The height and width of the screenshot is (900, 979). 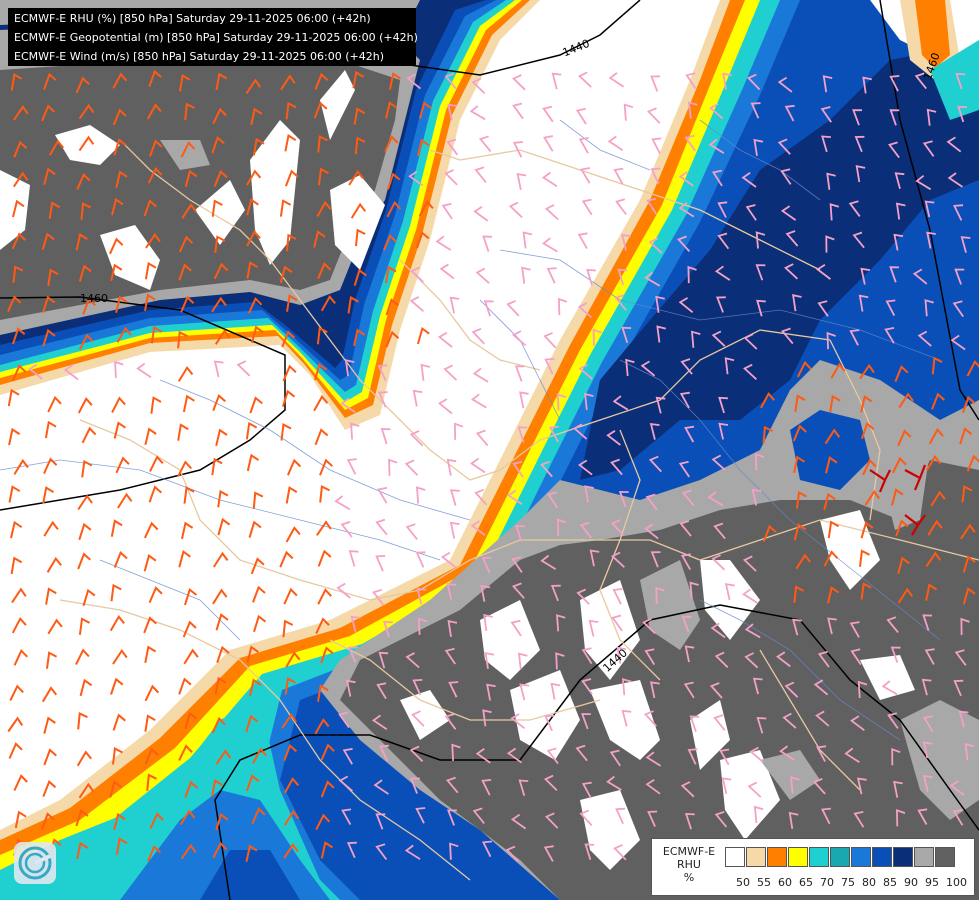 What do you see at coordinates (689, 851) in the screenshot?
I see `legend-title-line: ECMWF-E` at bounding box center [689, 851].